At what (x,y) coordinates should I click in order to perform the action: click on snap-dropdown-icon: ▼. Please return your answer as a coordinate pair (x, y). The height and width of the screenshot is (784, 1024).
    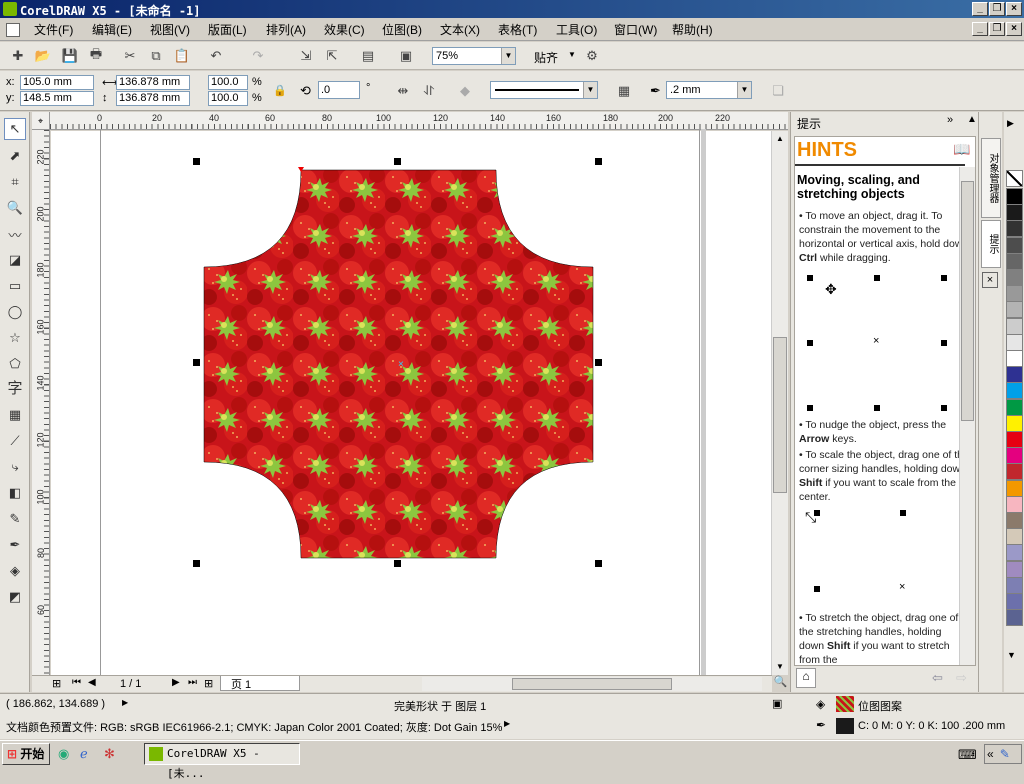
    Looking at the image, I should click on (572, 54).